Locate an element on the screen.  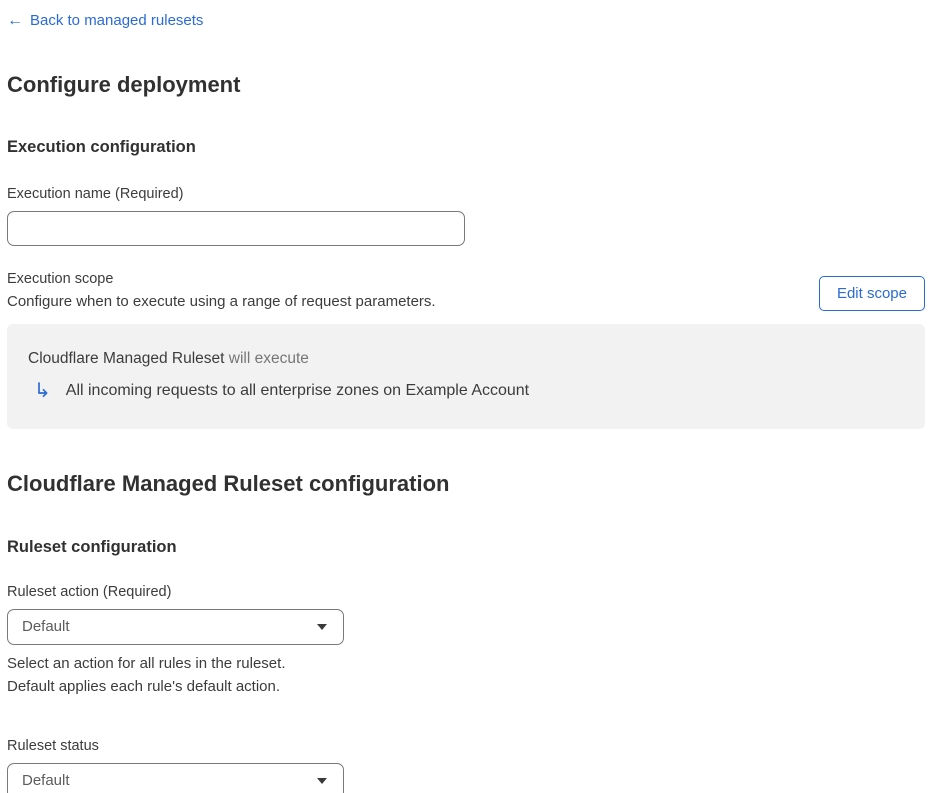
ruleset-status-value: Default is located at coordinates (46, 780).